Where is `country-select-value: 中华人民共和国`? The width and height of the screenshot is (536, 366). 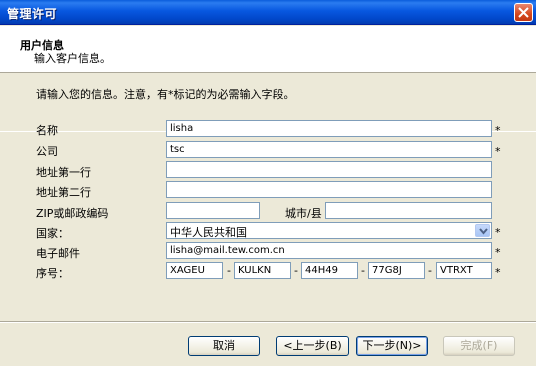
country-select-value: 中华人民共和国 is located at coordinates (208, 232).